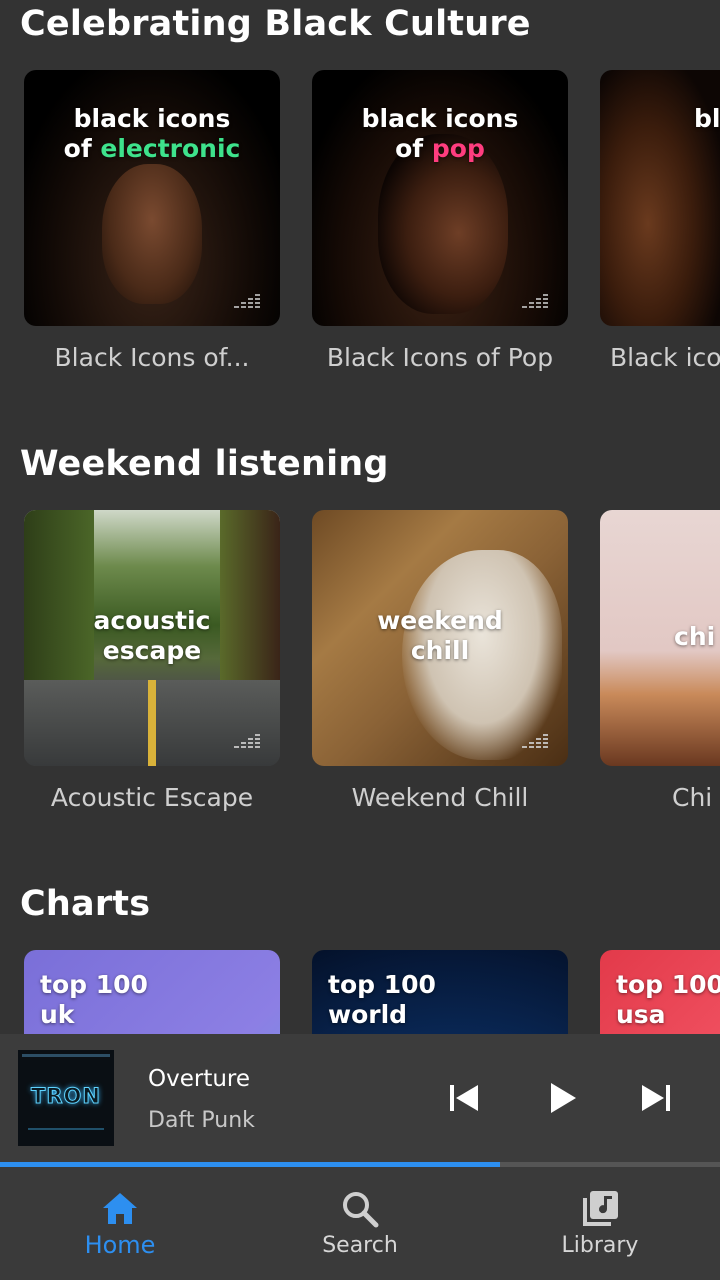 The width and height of the screenshot is (720, 1280). I want to click on cover-title: top 100 usa, so click(668, 999).